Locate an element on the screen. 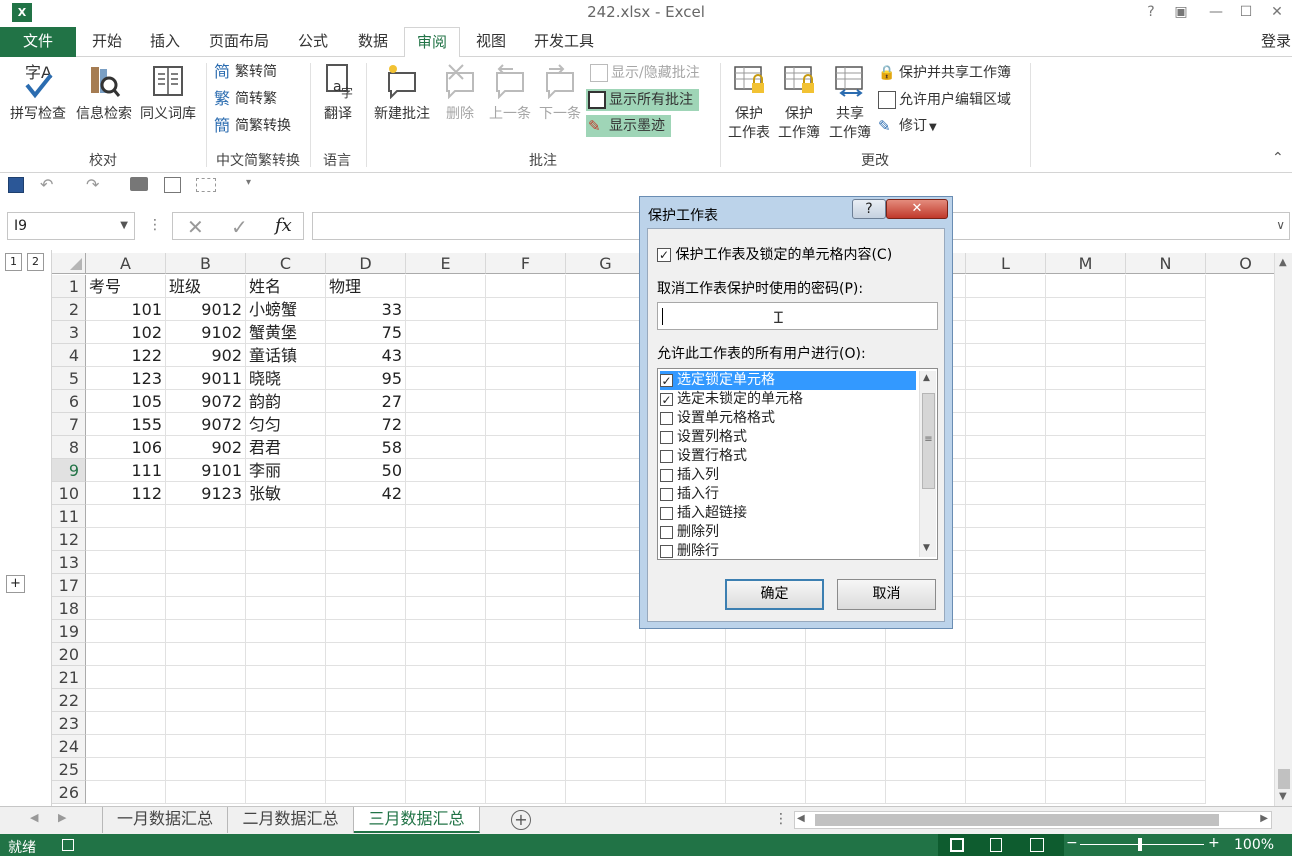 This screenshot has height=857, width=1292. row-header: 26 is located at coordinates (69, 792).